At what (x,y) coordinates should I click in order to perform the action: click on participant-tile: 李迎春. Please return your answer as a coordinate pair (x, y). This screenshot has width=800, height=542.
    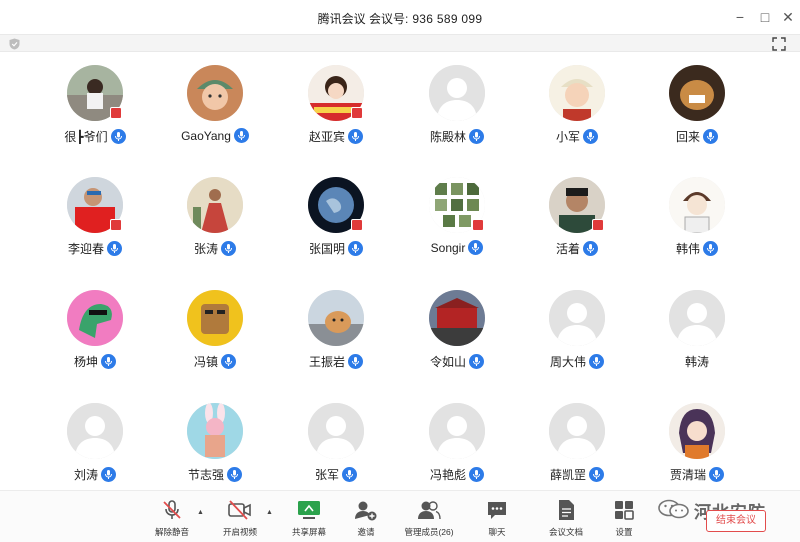
    Looking at the image, I should click on (95, 214).